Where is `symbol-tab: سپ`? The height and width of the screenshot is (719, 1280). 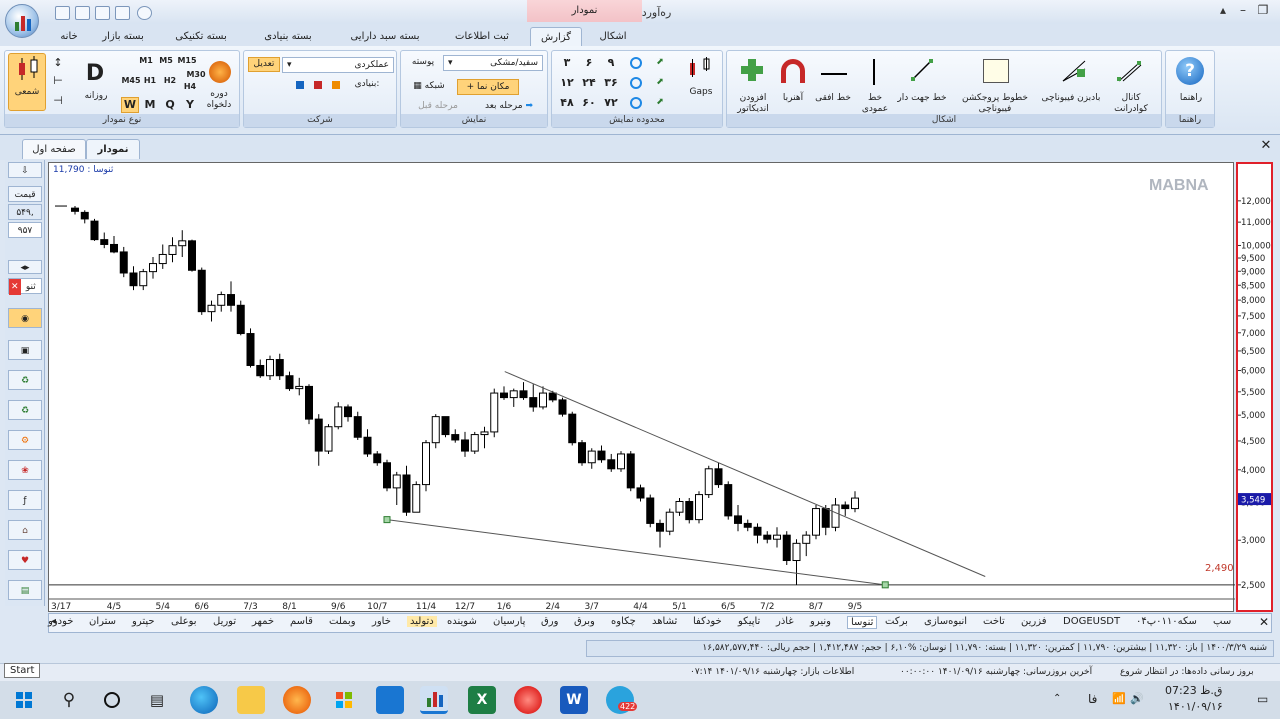 symbol-tab: سپ is located at coordinates (1222, 621).